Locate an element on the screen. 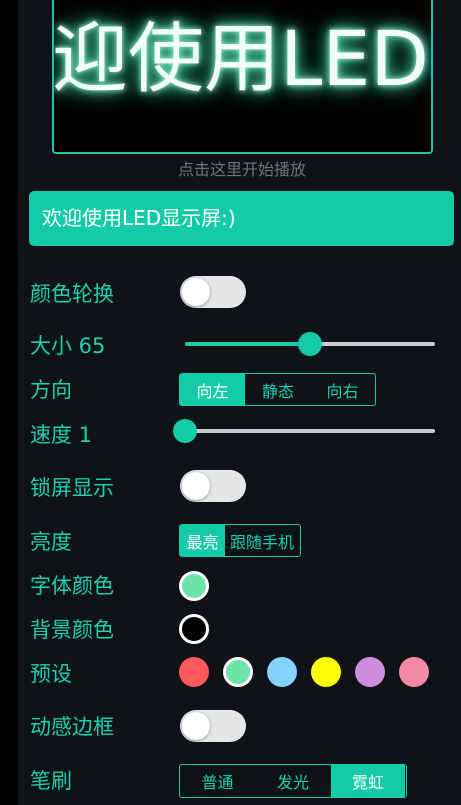 The image size is (461, 805). speed-slider is located at coordinates (304, 431).